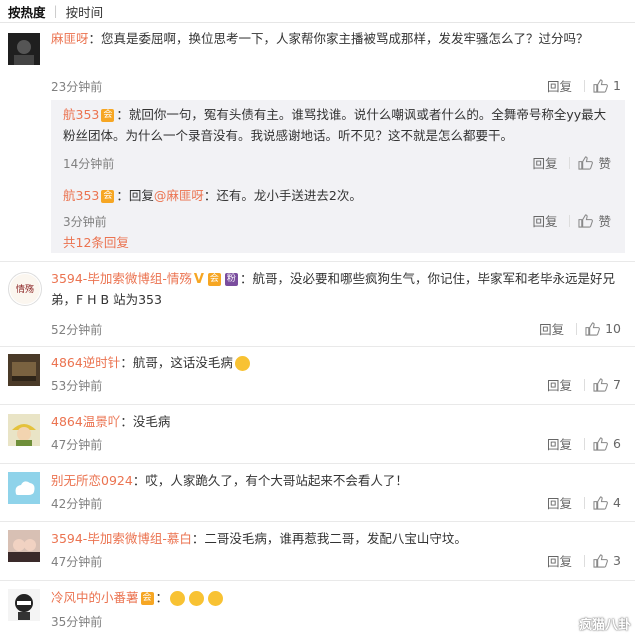  Describe the element at coordinates (317, 11) in the screenshot. I see `sort-tabs: 按热度 | 按时间` at that location.